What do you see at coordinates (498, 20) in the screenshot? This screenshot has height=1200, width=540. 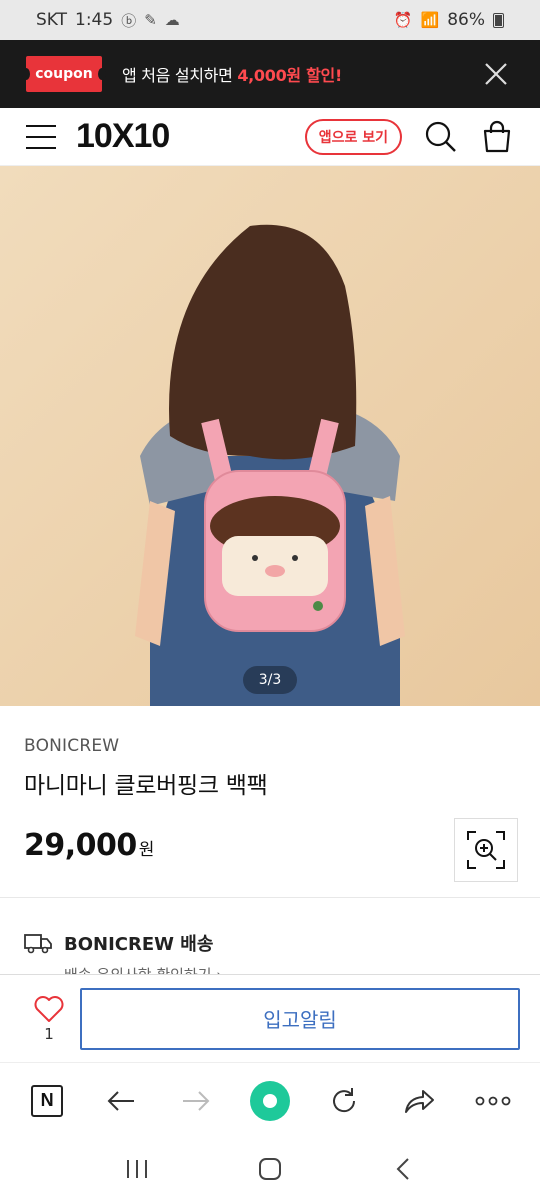 I see `battery-icon` at bounding box center [498, 20].